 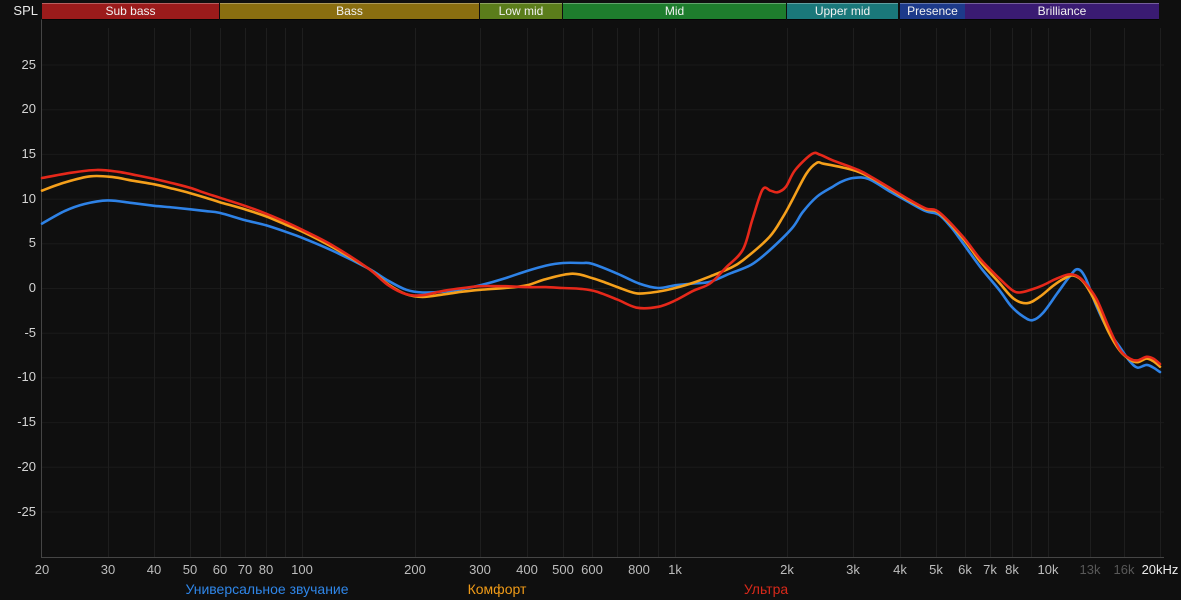 What do you see at coordinates (563, 569) in the screenshot?
I see `x-tick-label-500: 500` at bounding box center [563, 569].